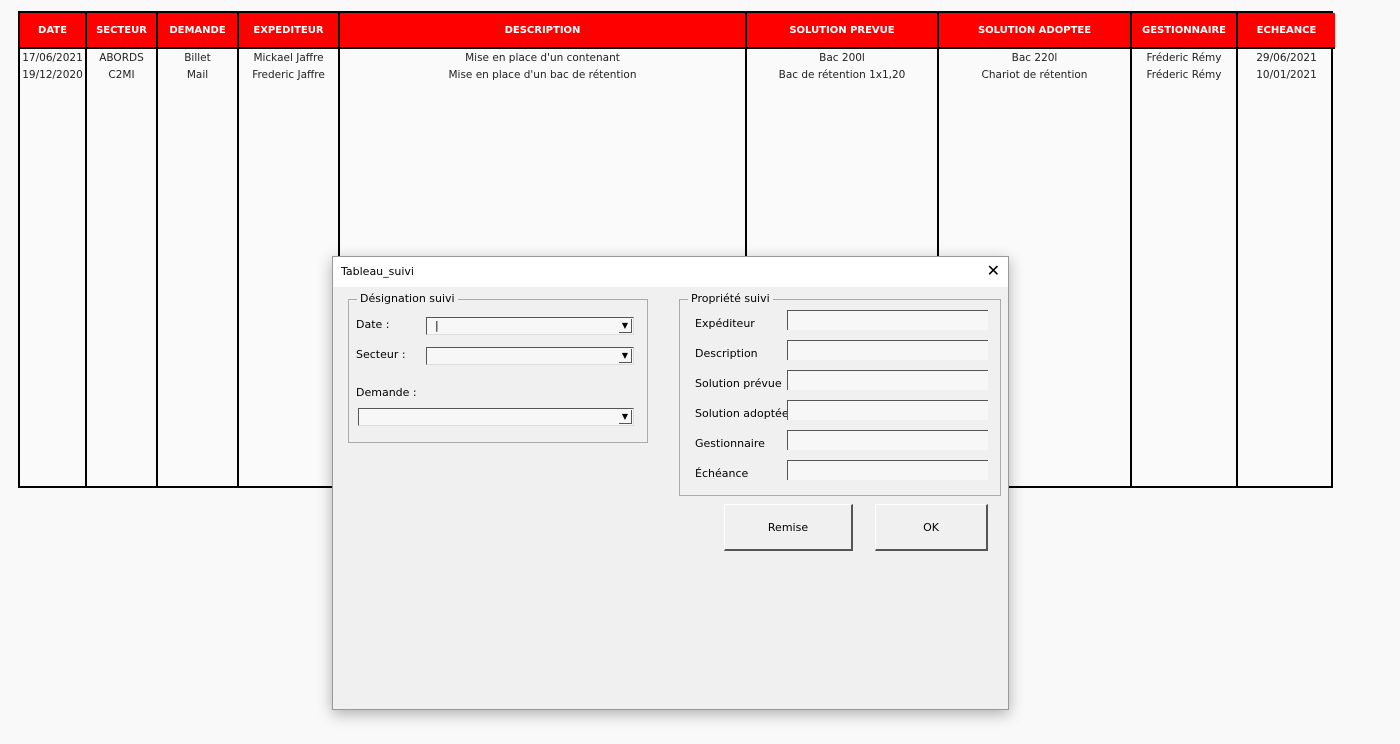  What do you see at coordinates (542, 31) in the screenshot?
I see `column-header: DESCRIPTION` at bounding box center [542, 31].